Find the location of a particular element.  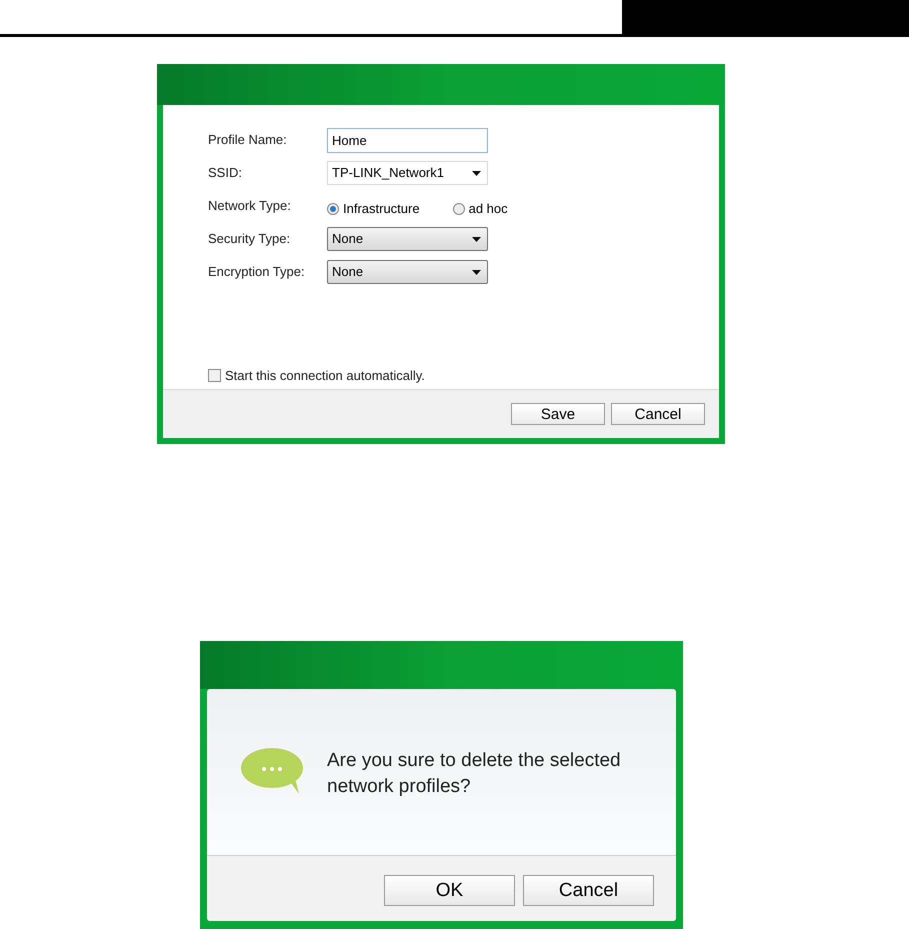

radio-option: ad hoc is located at coordinates (480, 209).